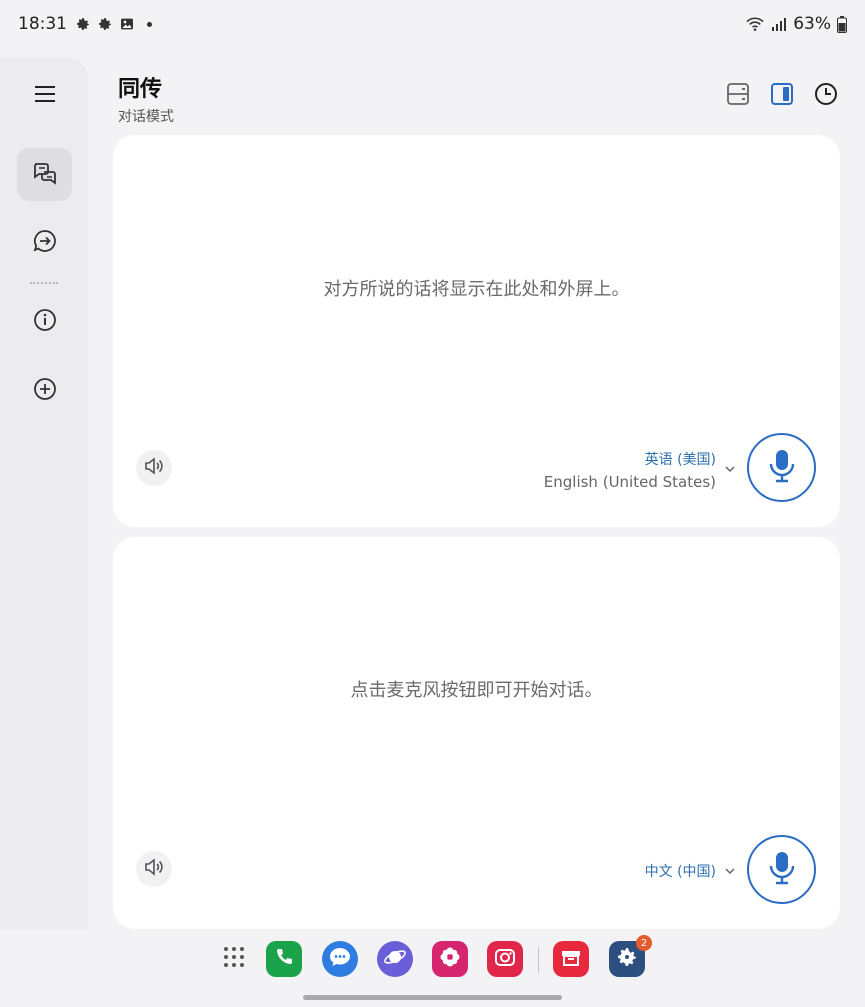 The image size is (865, 1007). Describe the element at coordinates (629, 482) in the screenshot. I see `top-language-native: English (United States)` at that location.